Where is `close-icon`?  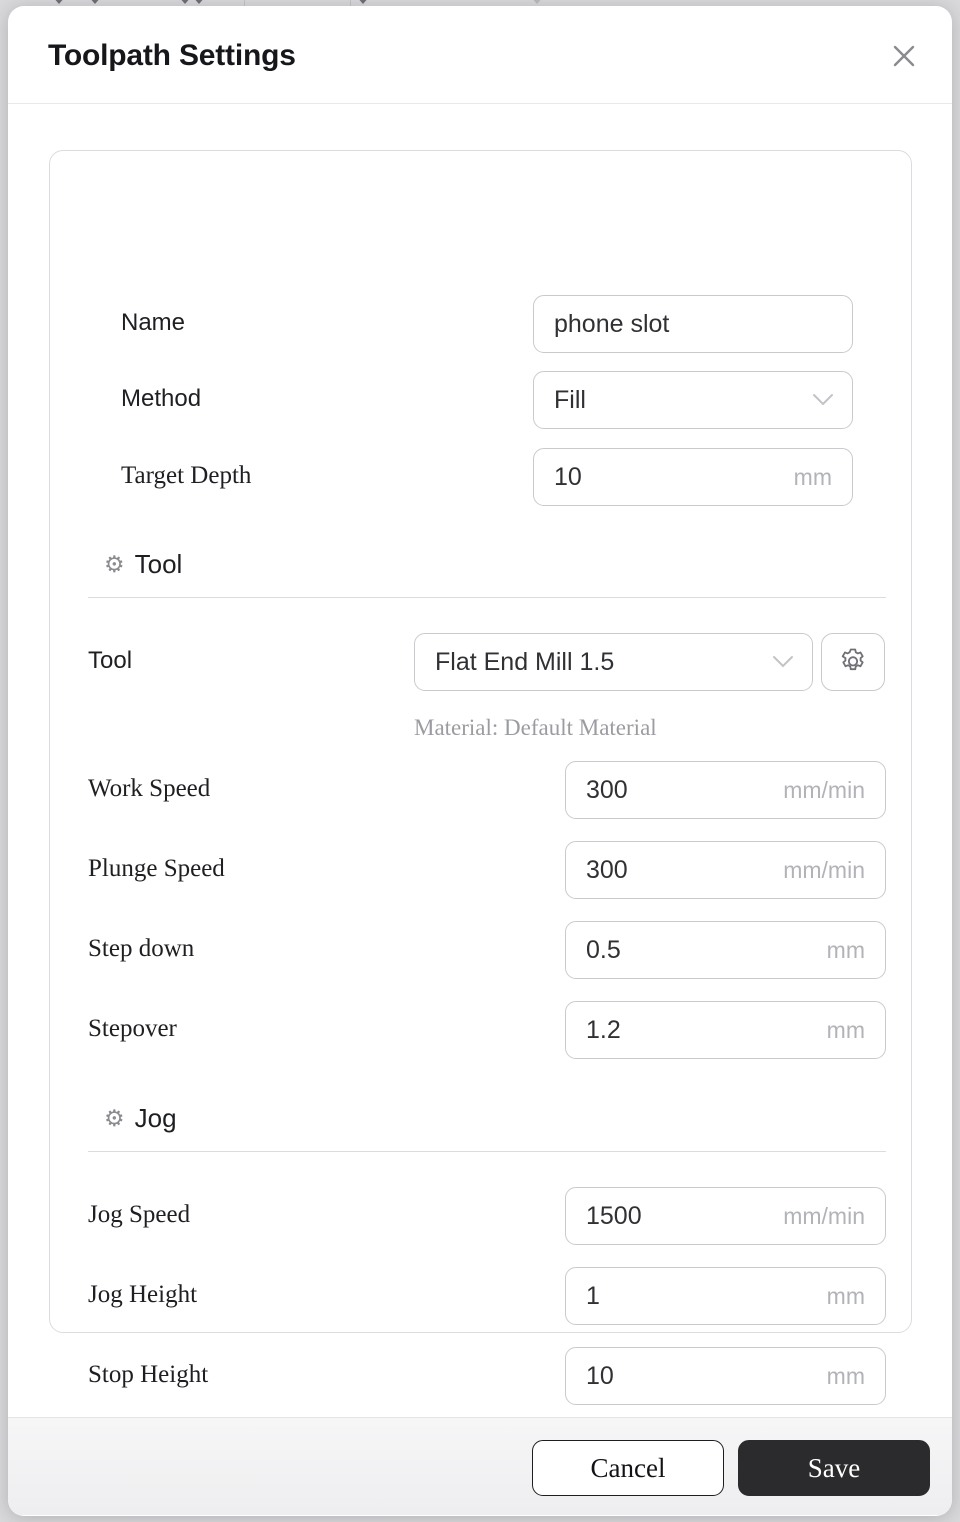 close-icon is located at coordinates (904, 56).